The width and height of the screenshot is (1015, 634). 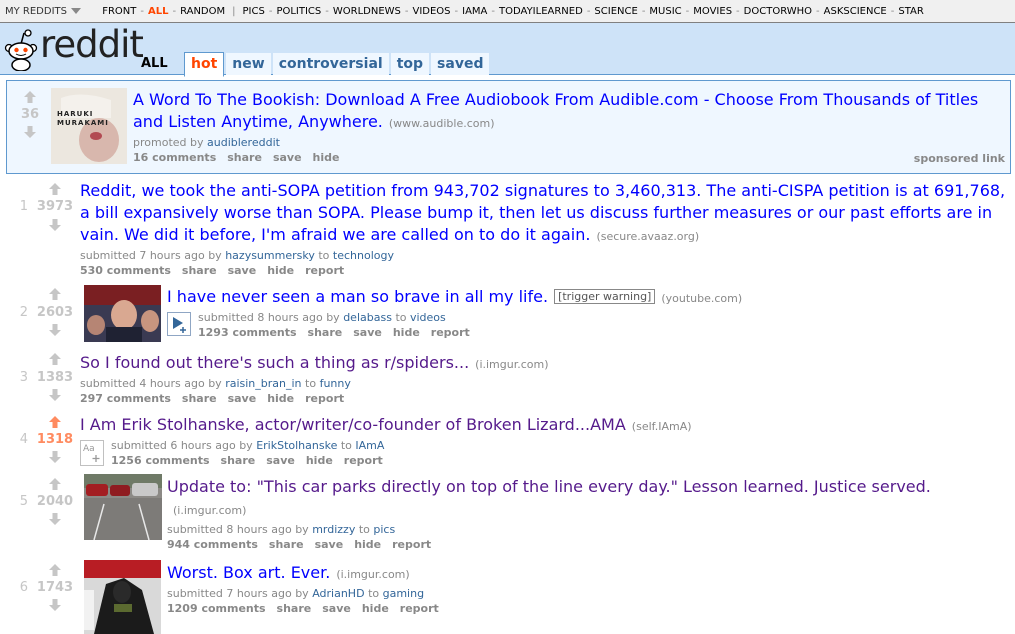 What do you see at coordinates (333, 529) in the screenshot?
I see `author-link: mrdizzy` at bounding box center [333, 529].